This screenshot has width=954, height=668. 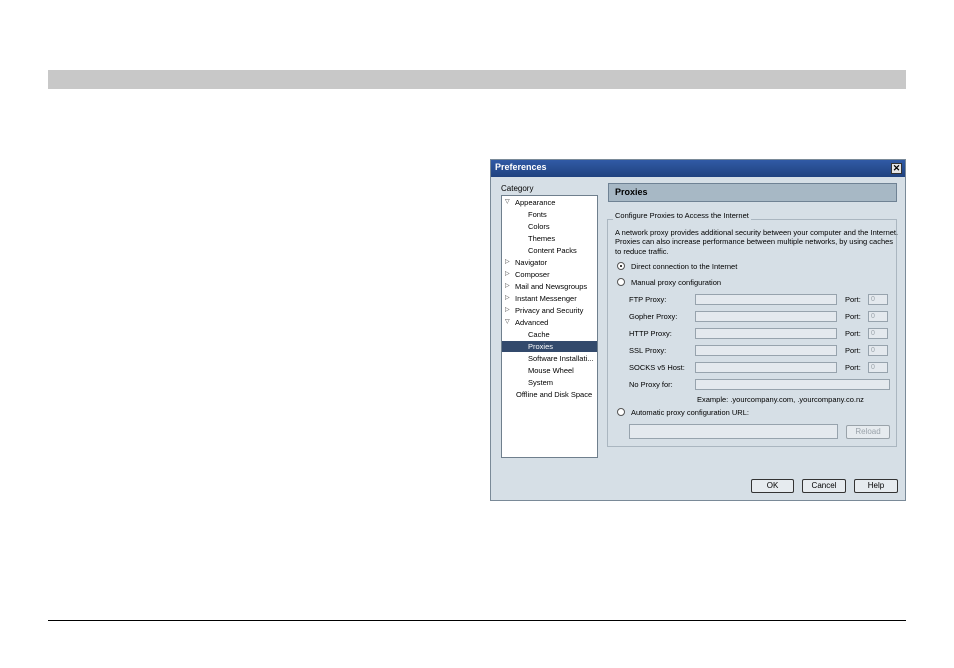 What do you see at coordinates (537, 214) in the screenshot?
I see `tree-item-label: Fonts` at bounding box center [537, 214].